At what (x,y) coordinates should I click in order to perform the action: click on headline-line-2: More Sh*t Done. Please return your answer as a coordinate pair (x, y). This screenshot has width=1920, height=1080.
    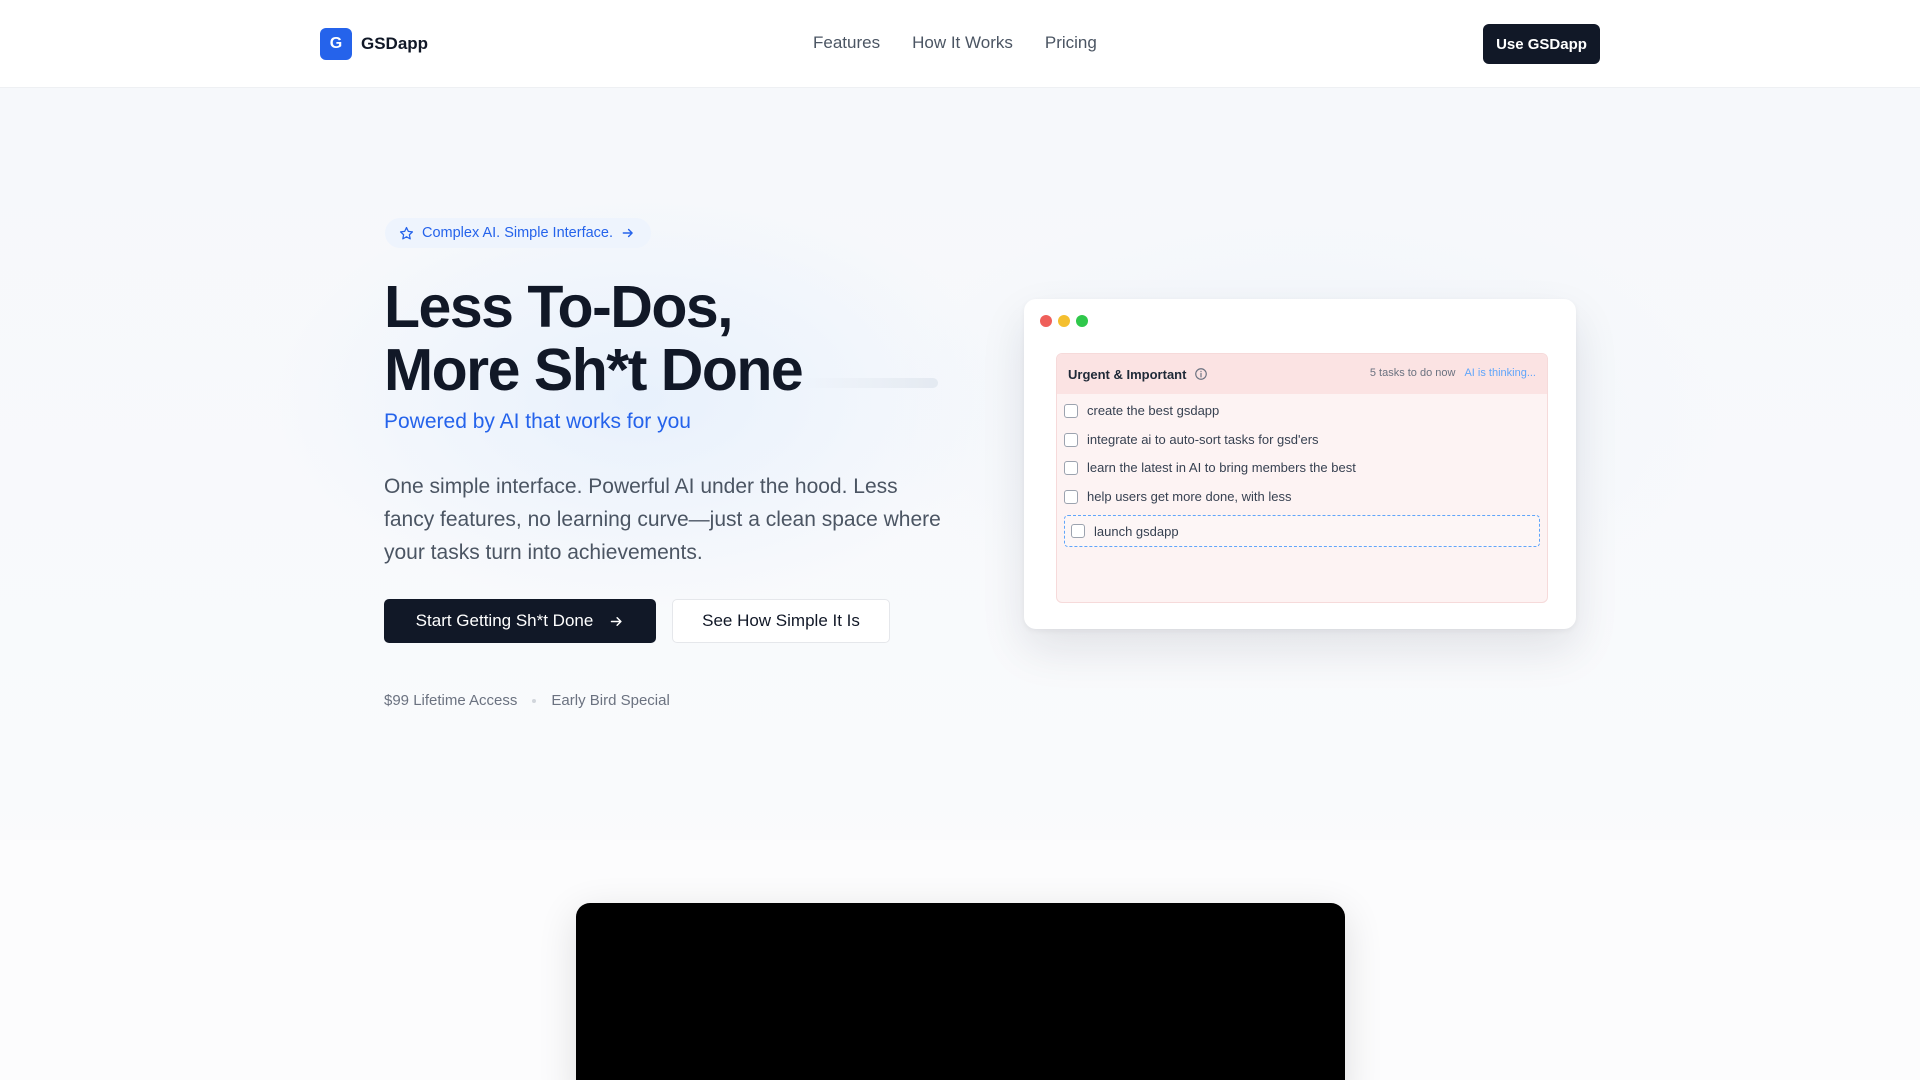
    Looking at the image, I should click on (594, 370).